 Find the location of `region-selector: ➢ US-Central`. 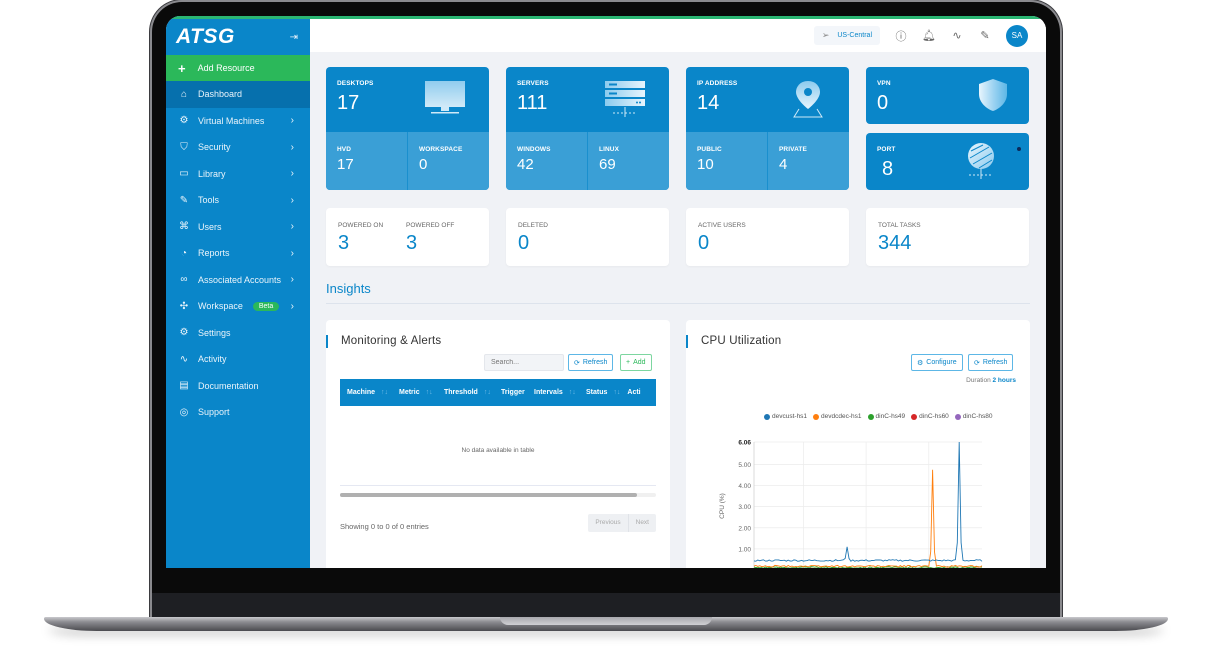

region-selector: ➢ US-Central is located at coordinates (846, 35).